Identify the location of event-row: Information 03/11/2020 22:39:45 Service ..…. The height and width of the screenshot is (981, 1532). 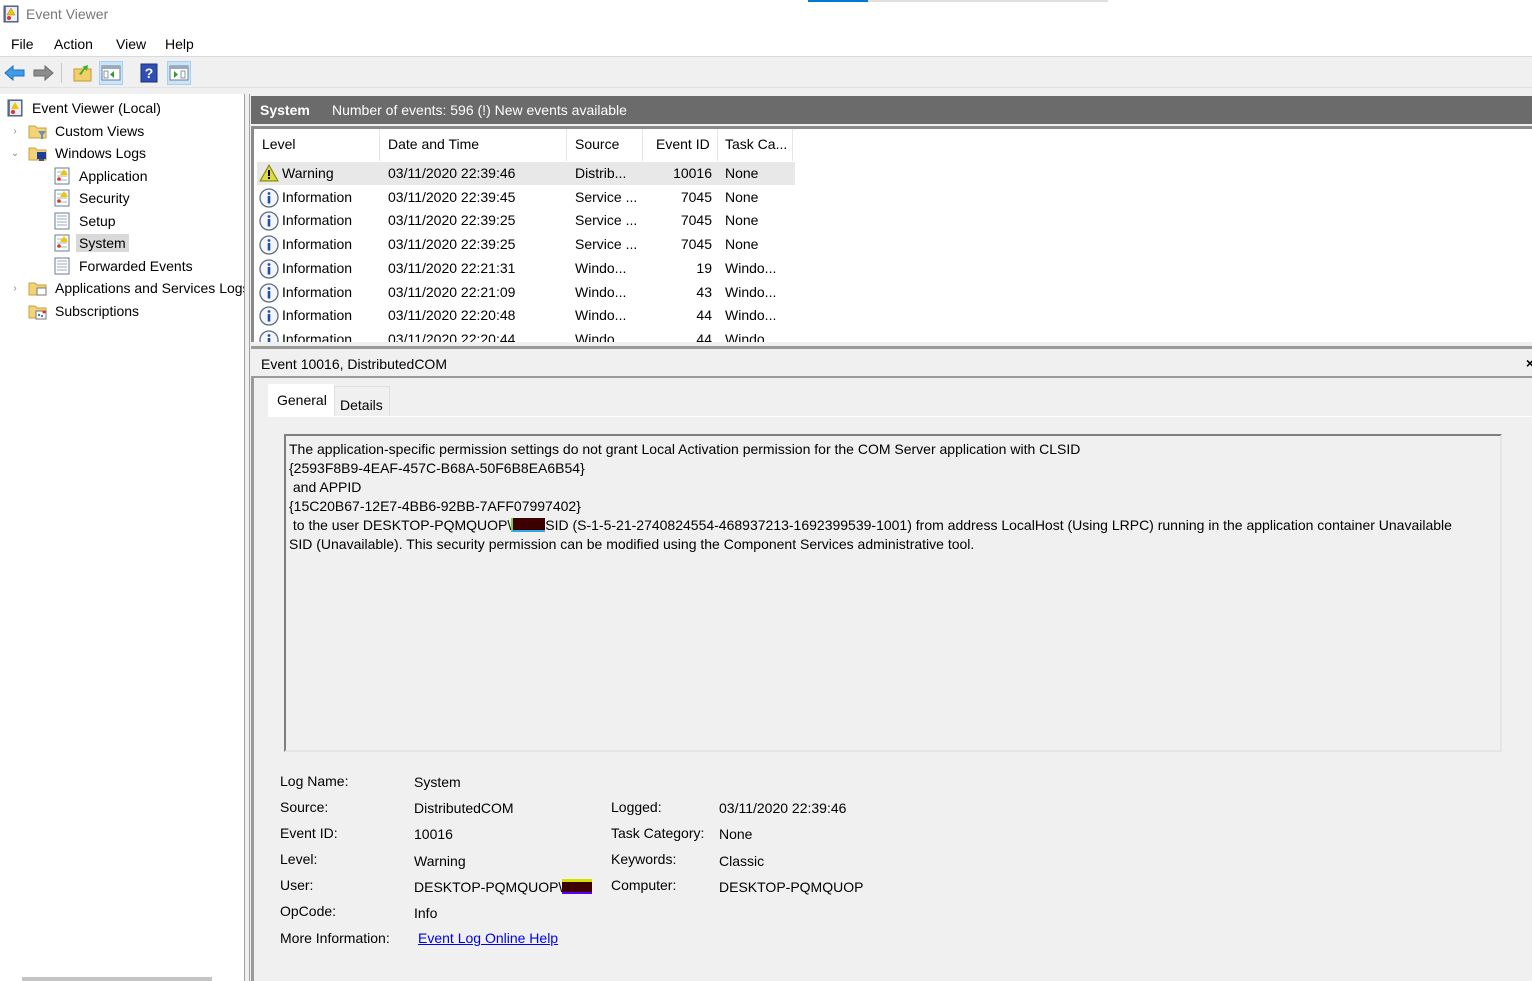
(526, 197).